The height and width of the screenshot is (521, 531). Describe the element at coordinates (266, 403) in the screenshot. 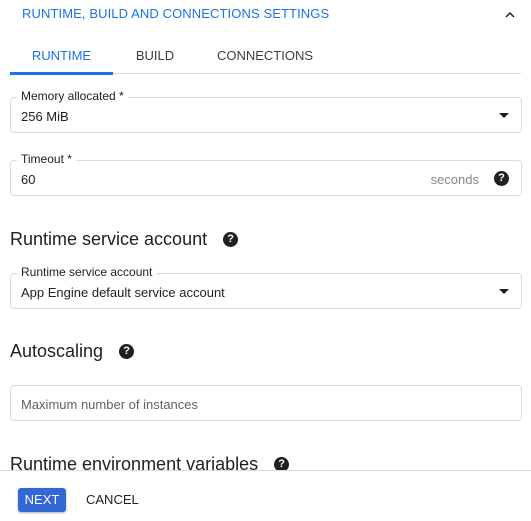

I see `max-instances-input: Maximum number of instances` at that location.